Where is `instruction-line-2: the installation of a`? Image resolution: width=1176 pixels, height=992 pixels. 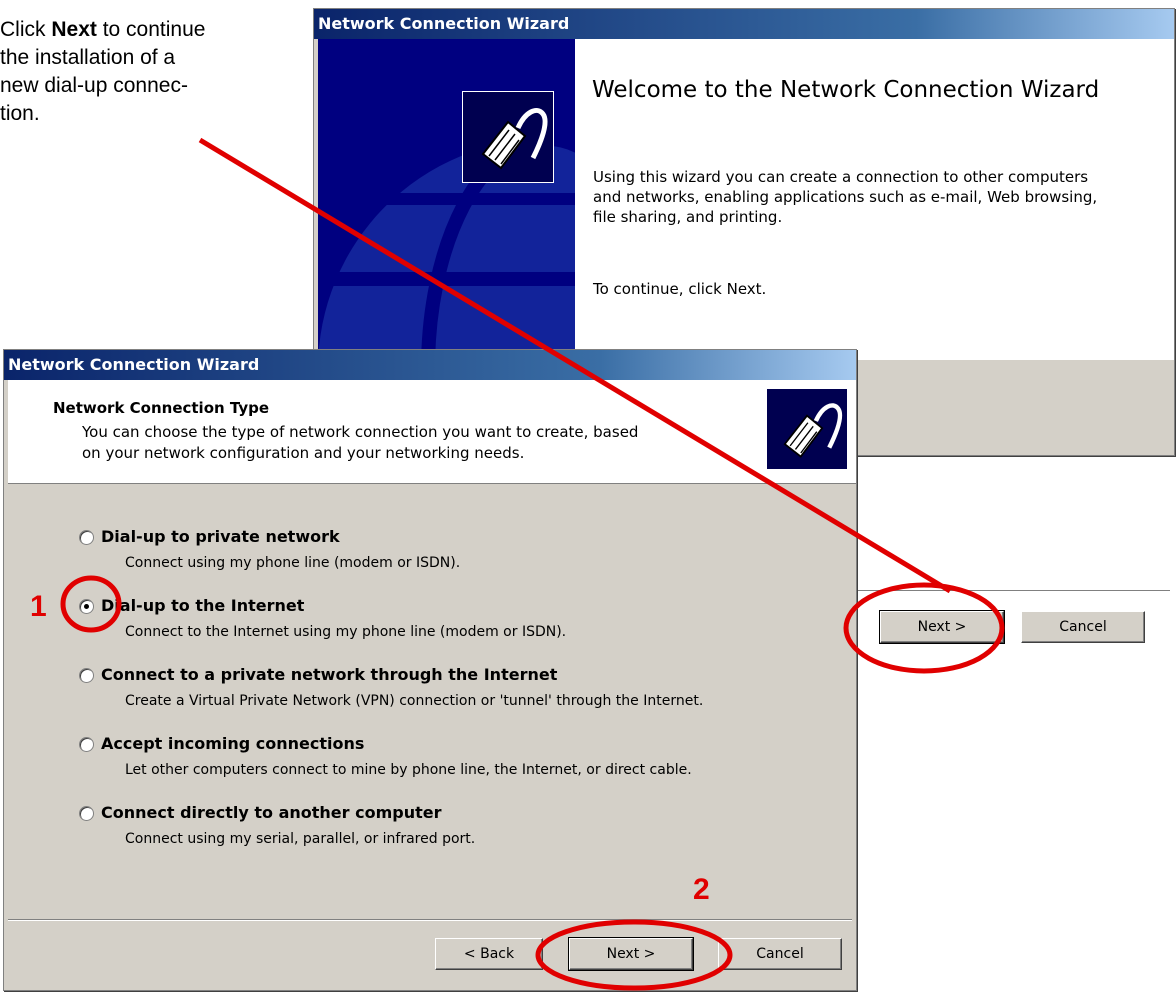
instruction-line-2: the installation of a is located at coordinates (88, 57).